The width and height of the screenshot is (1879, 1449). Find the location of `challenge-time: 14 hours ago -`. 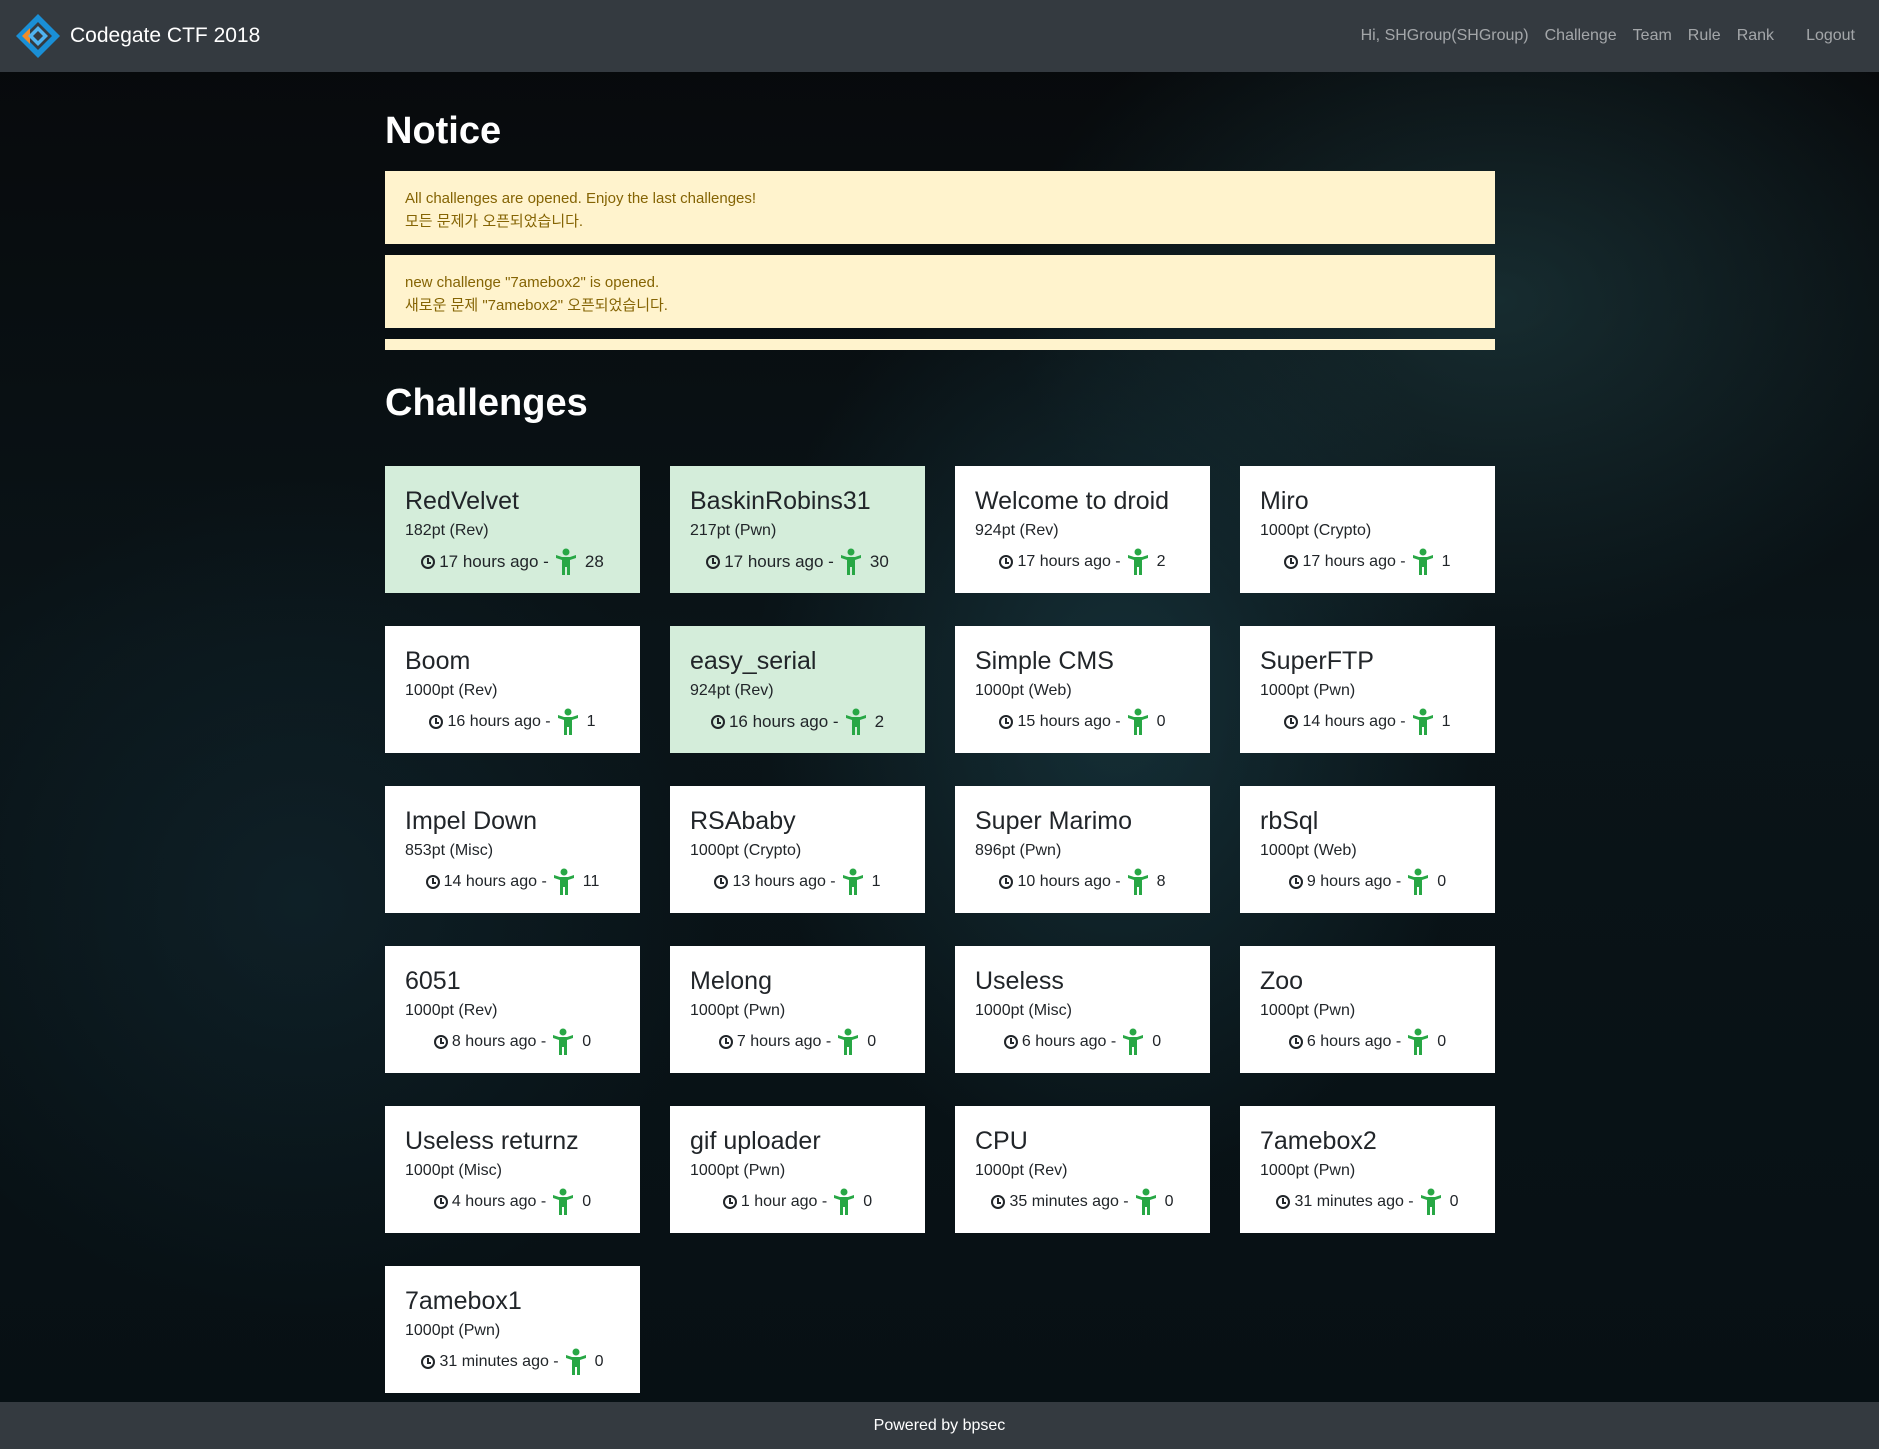

challenge-time: 14 hours ago - is located at coordinates (495, 881).